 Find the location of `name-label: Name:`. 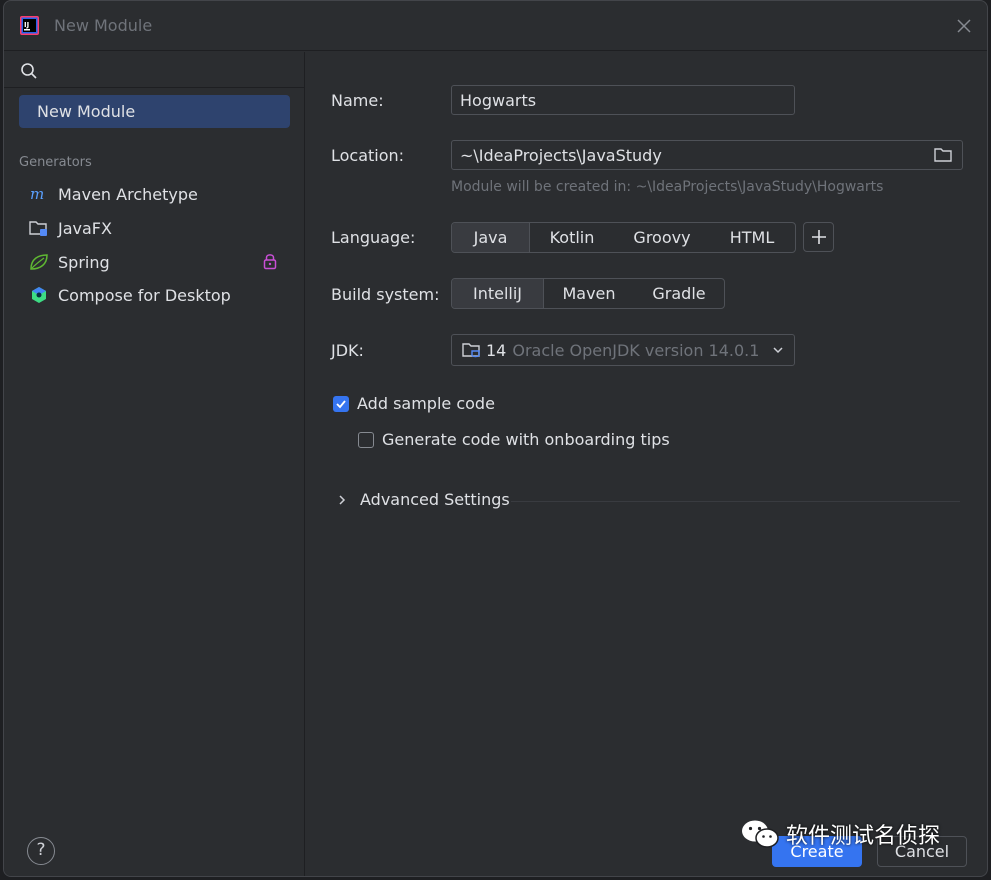

name-label: Name: is located at coordinates (357, 100).